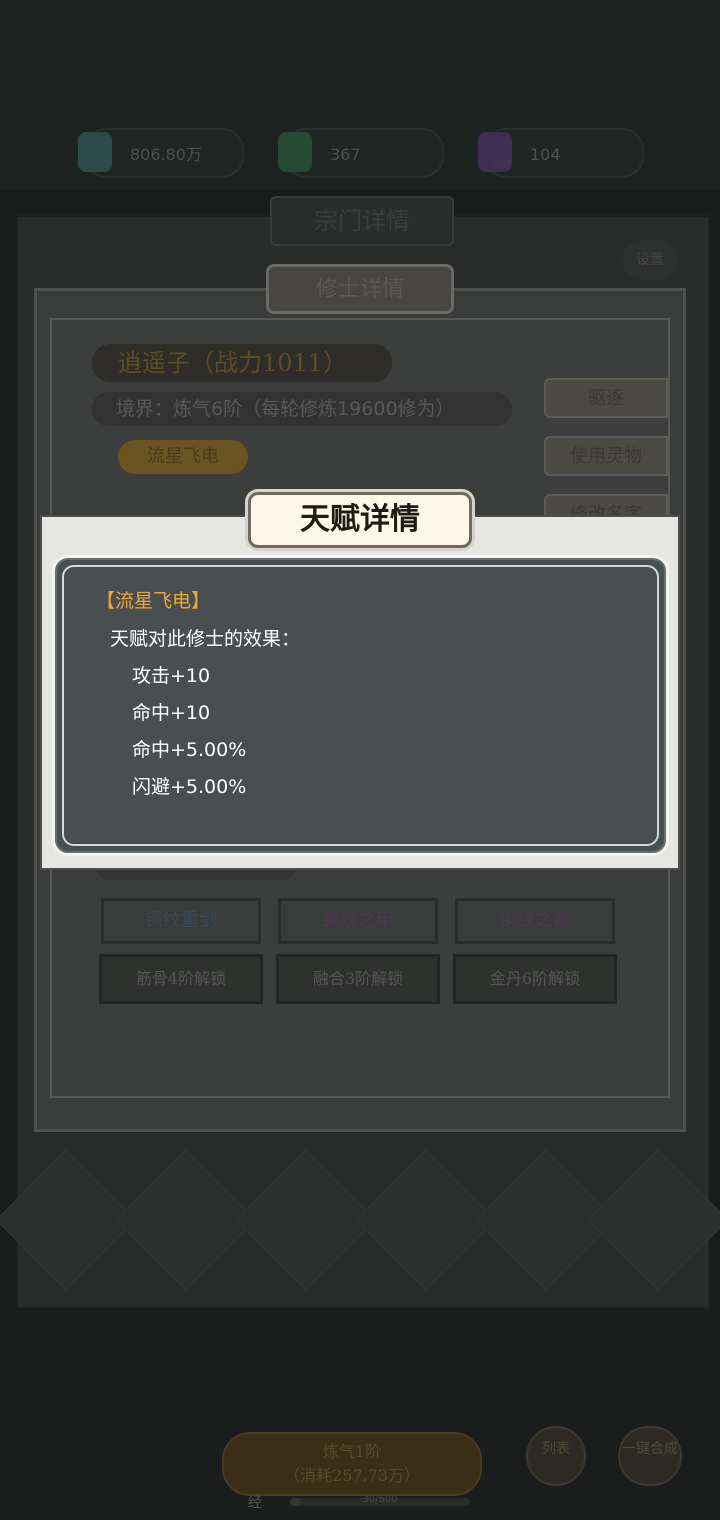  Describe the element at coordinates (358, 979) in the screenshot. I see `unlock-slot-2: 融合3阶解锁` at that location.